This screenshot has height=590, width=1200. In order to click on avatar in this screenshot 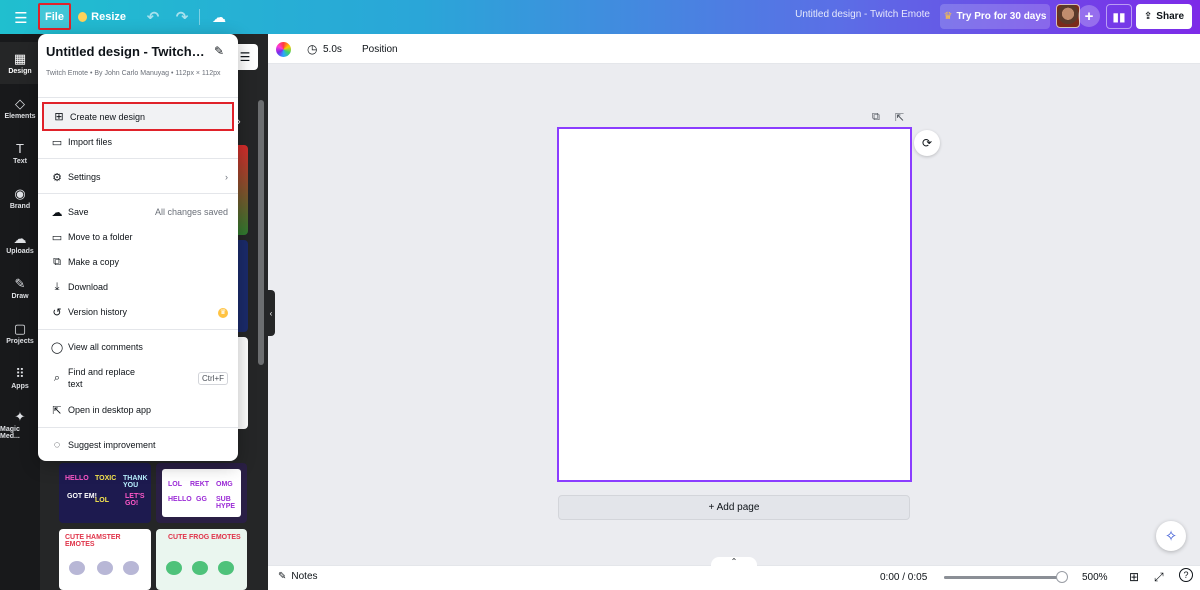, I will do `click(1068, 16)`.